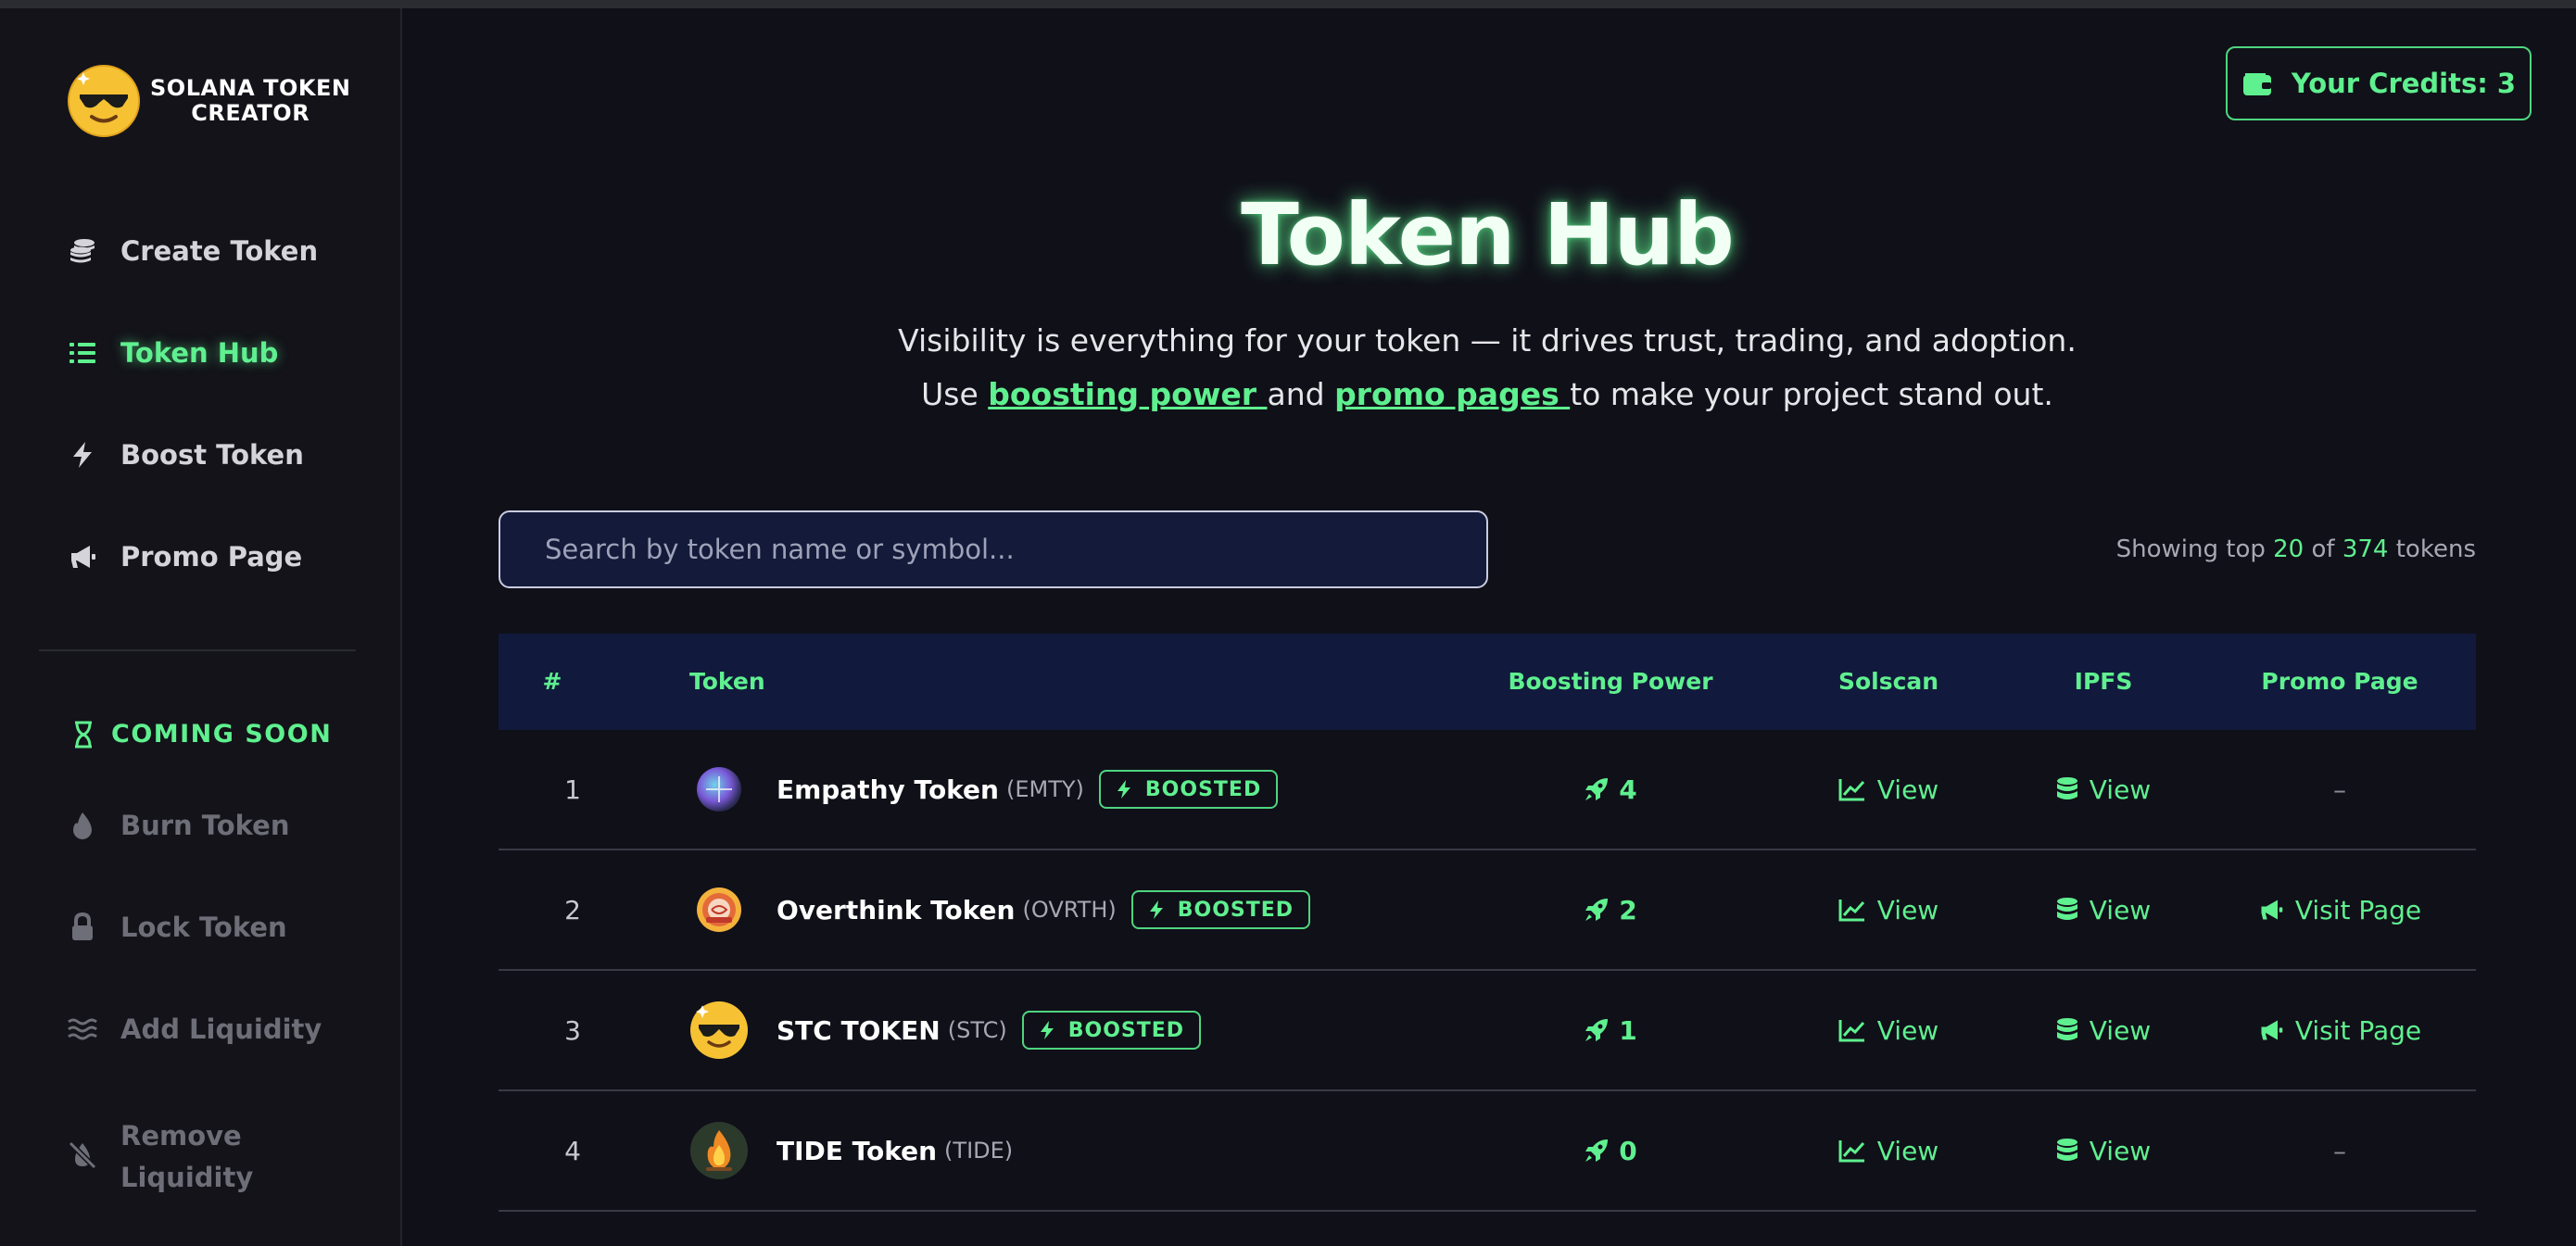 The width and height of the screenshot is (2576, 1246). I want to click on token-symbol: (EMTY), so click(1044, 789).